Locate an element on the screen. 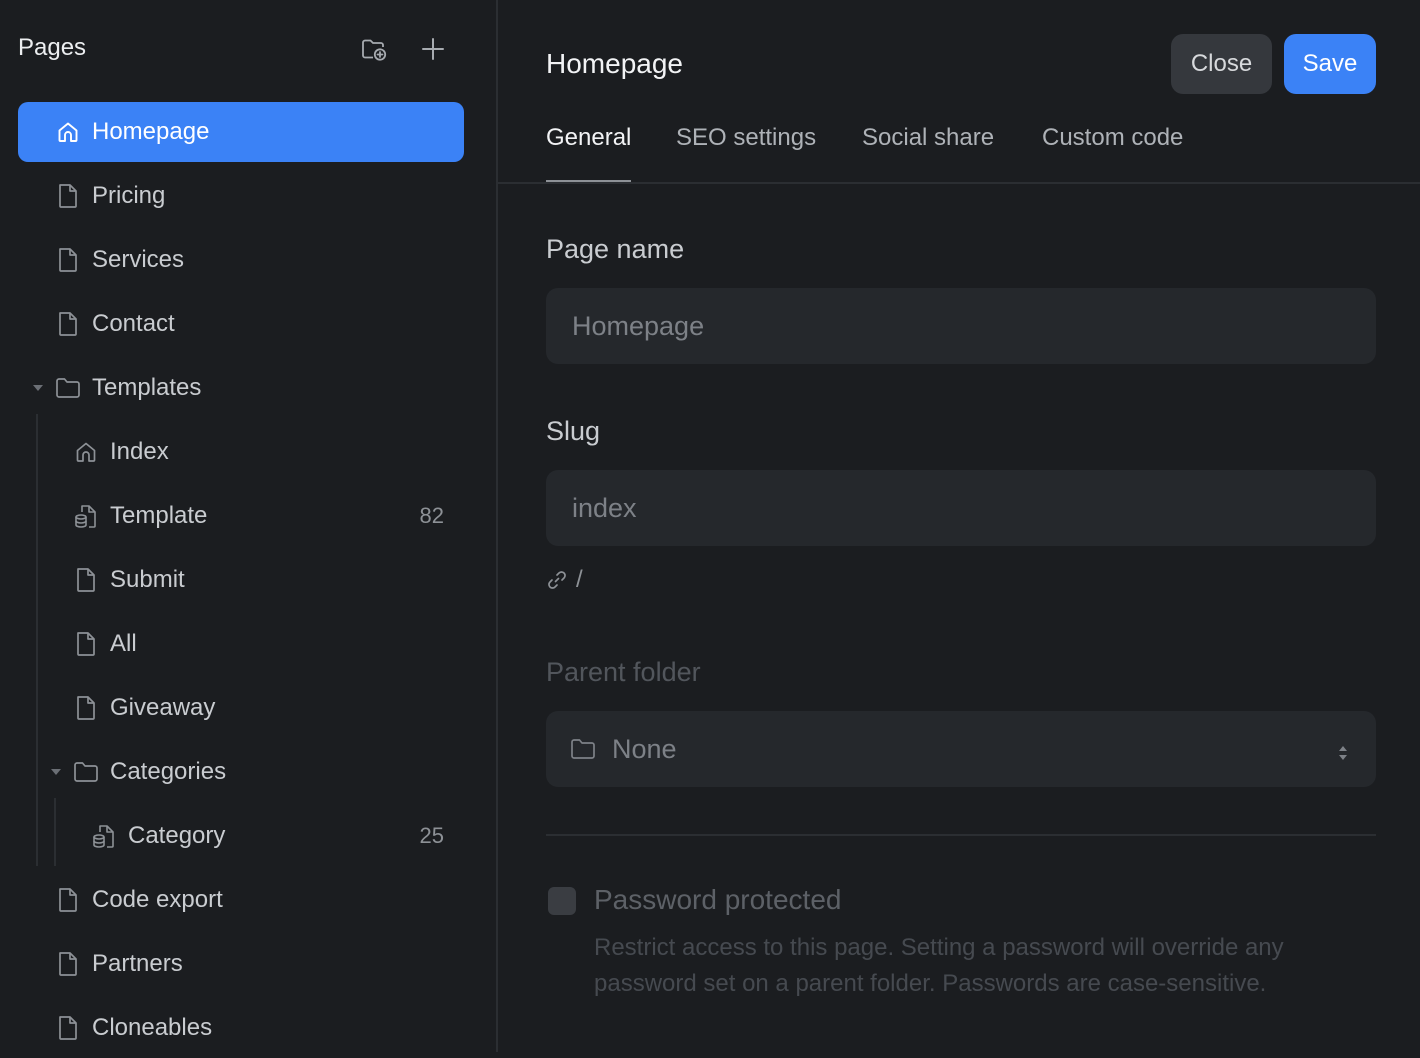  sidebar-item-label: Cloneables is located at coordinates (152, 1027).